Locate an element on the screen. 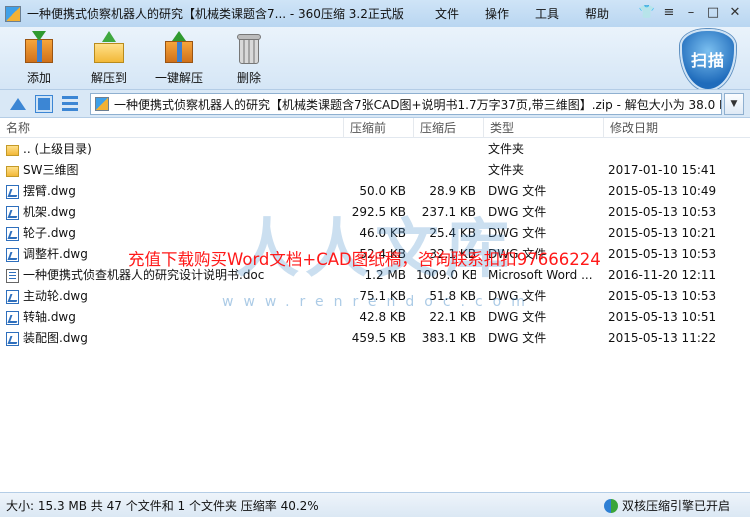 The image size is (750, 517). one-click-extract-button: 一键解压 is located at coordinates (179, 58).